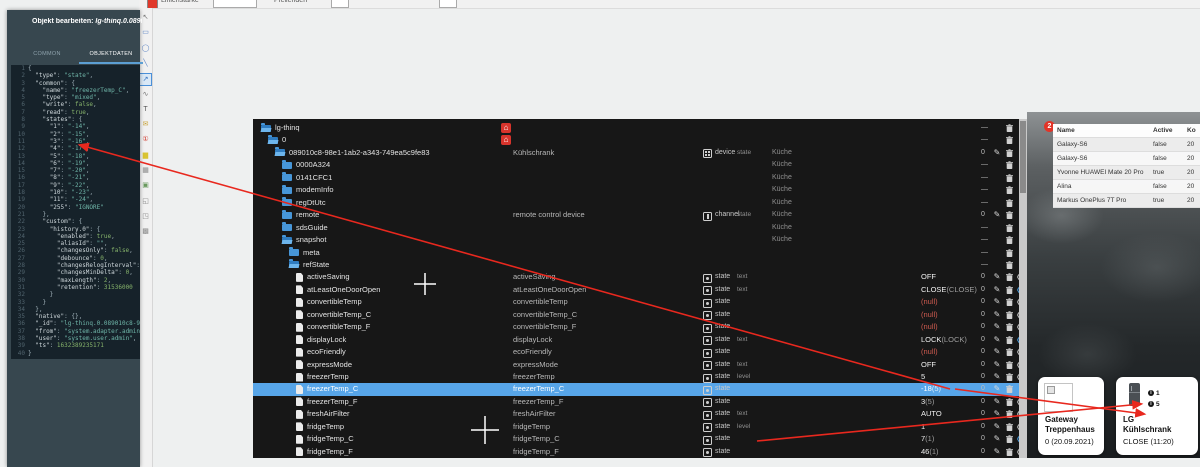 The width and height of the screenshot is (1200, 467). What do you see at coordinates (638, 427) in the screenshot?
I see `tree-row: fridgeTempfridgeTempstatelevel10✎⚙` at bounding box center [638, 427].